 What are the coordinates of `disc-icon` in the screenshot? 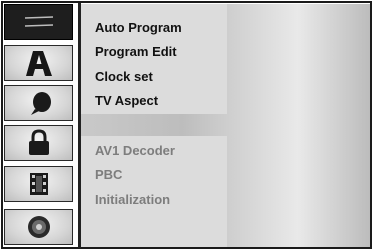 It's located at (38, 227).